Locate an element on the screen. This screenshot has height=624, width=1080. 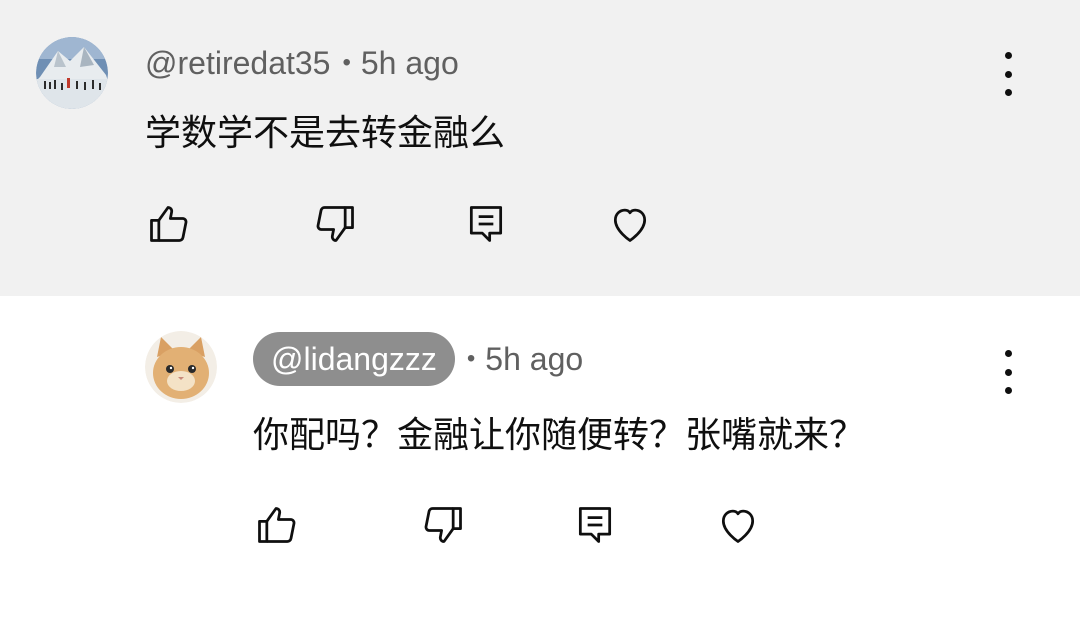
comment-meta: @lidangzzz • 5h ago is located at coordinates (418, 359).